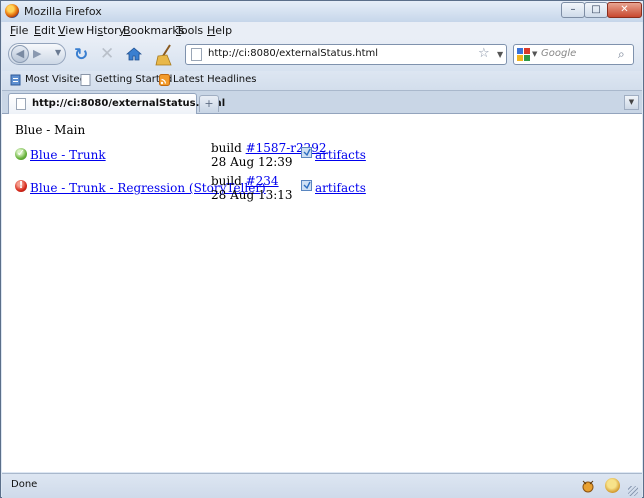  What do you see at coordinates (621, 54) in the screenshot?
I see `search-icon: ⌕` at bounding box center [621, 54].